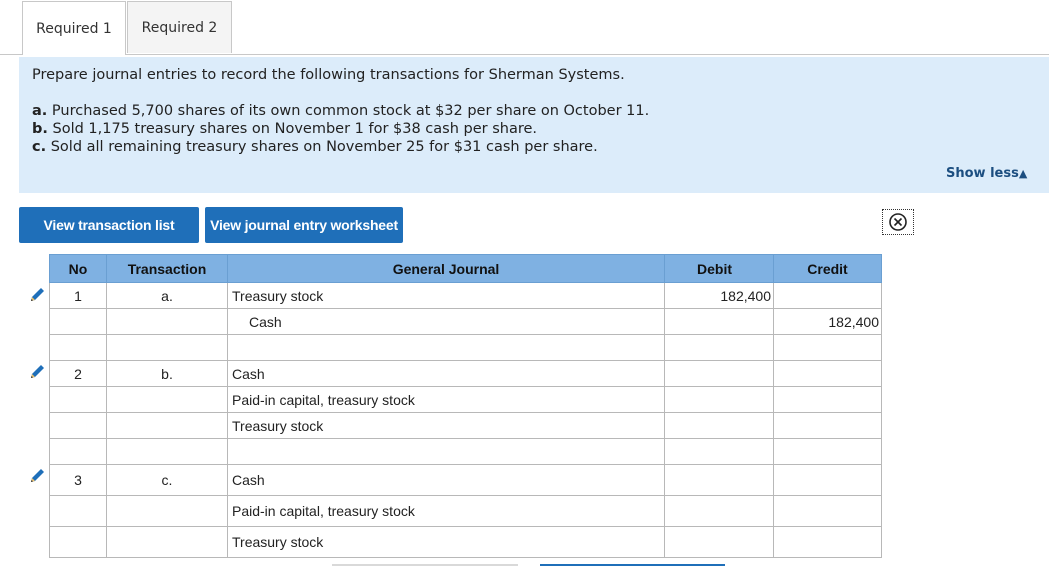 The height and width of the screenshot is (566, 1049). Describe the element at coordinates (167, 268) in the screenshot. I see `header-transaction: Transaction` at that location.